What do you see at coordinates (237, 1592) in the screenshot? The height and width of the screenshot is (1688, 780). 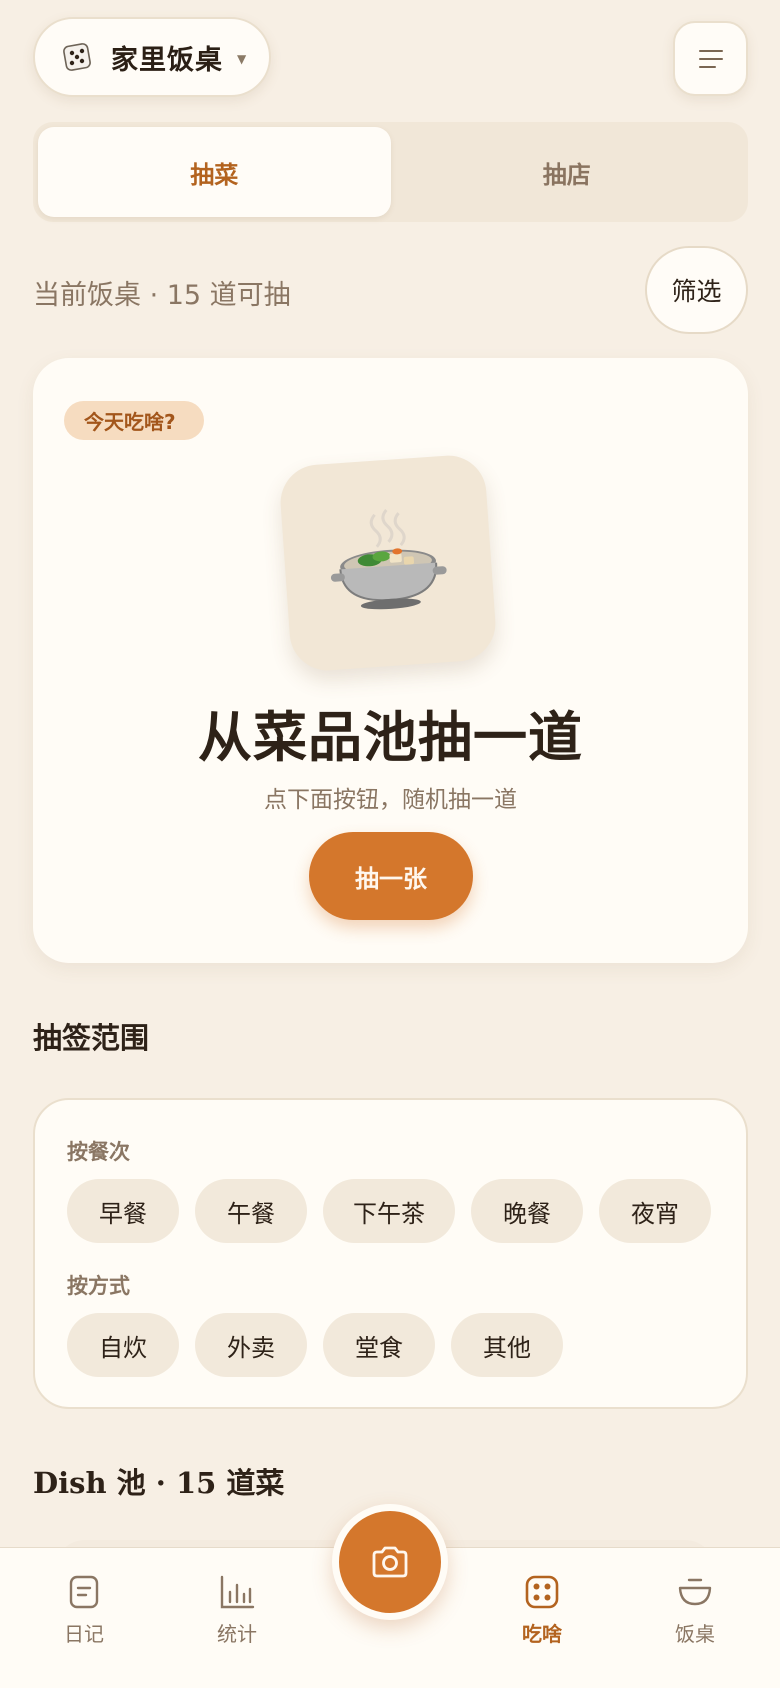 I see `bar-chart-icon` at bounding box center [237, 1592].